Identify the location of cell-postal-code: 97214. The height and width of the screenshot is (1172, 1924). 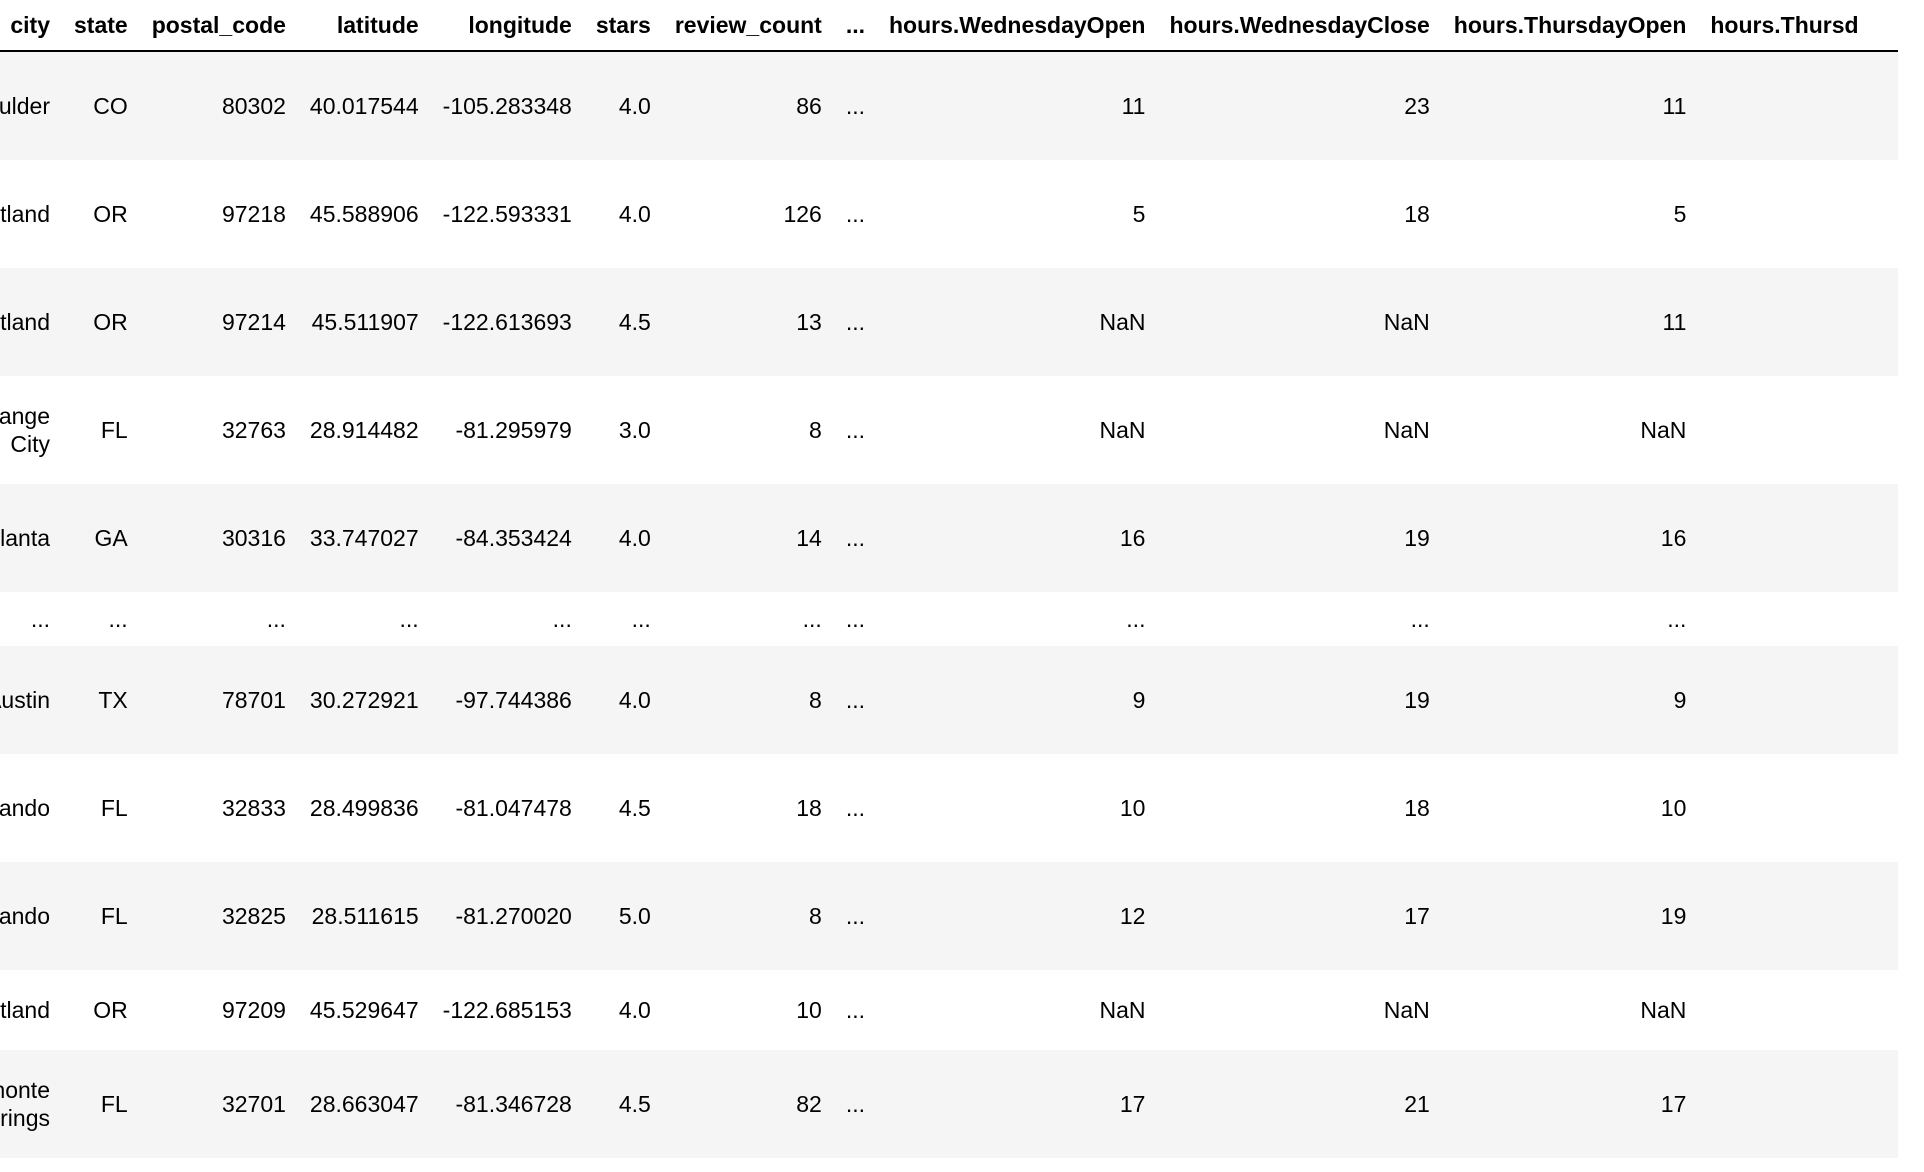
(253, 322).